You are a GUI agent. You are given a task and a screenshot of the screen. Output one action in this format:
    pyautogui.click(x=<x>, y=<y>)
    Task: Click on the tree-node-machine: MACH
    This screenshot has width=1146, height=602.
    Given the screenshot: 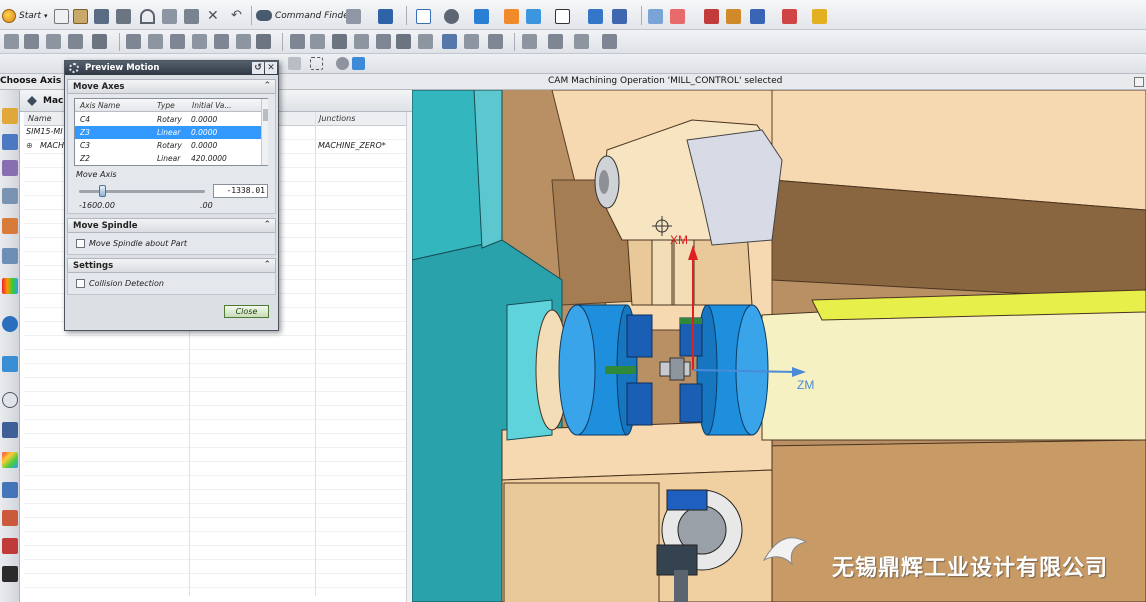 What is the action you would take?
    pyautogui.click(x=52, y=145)
    